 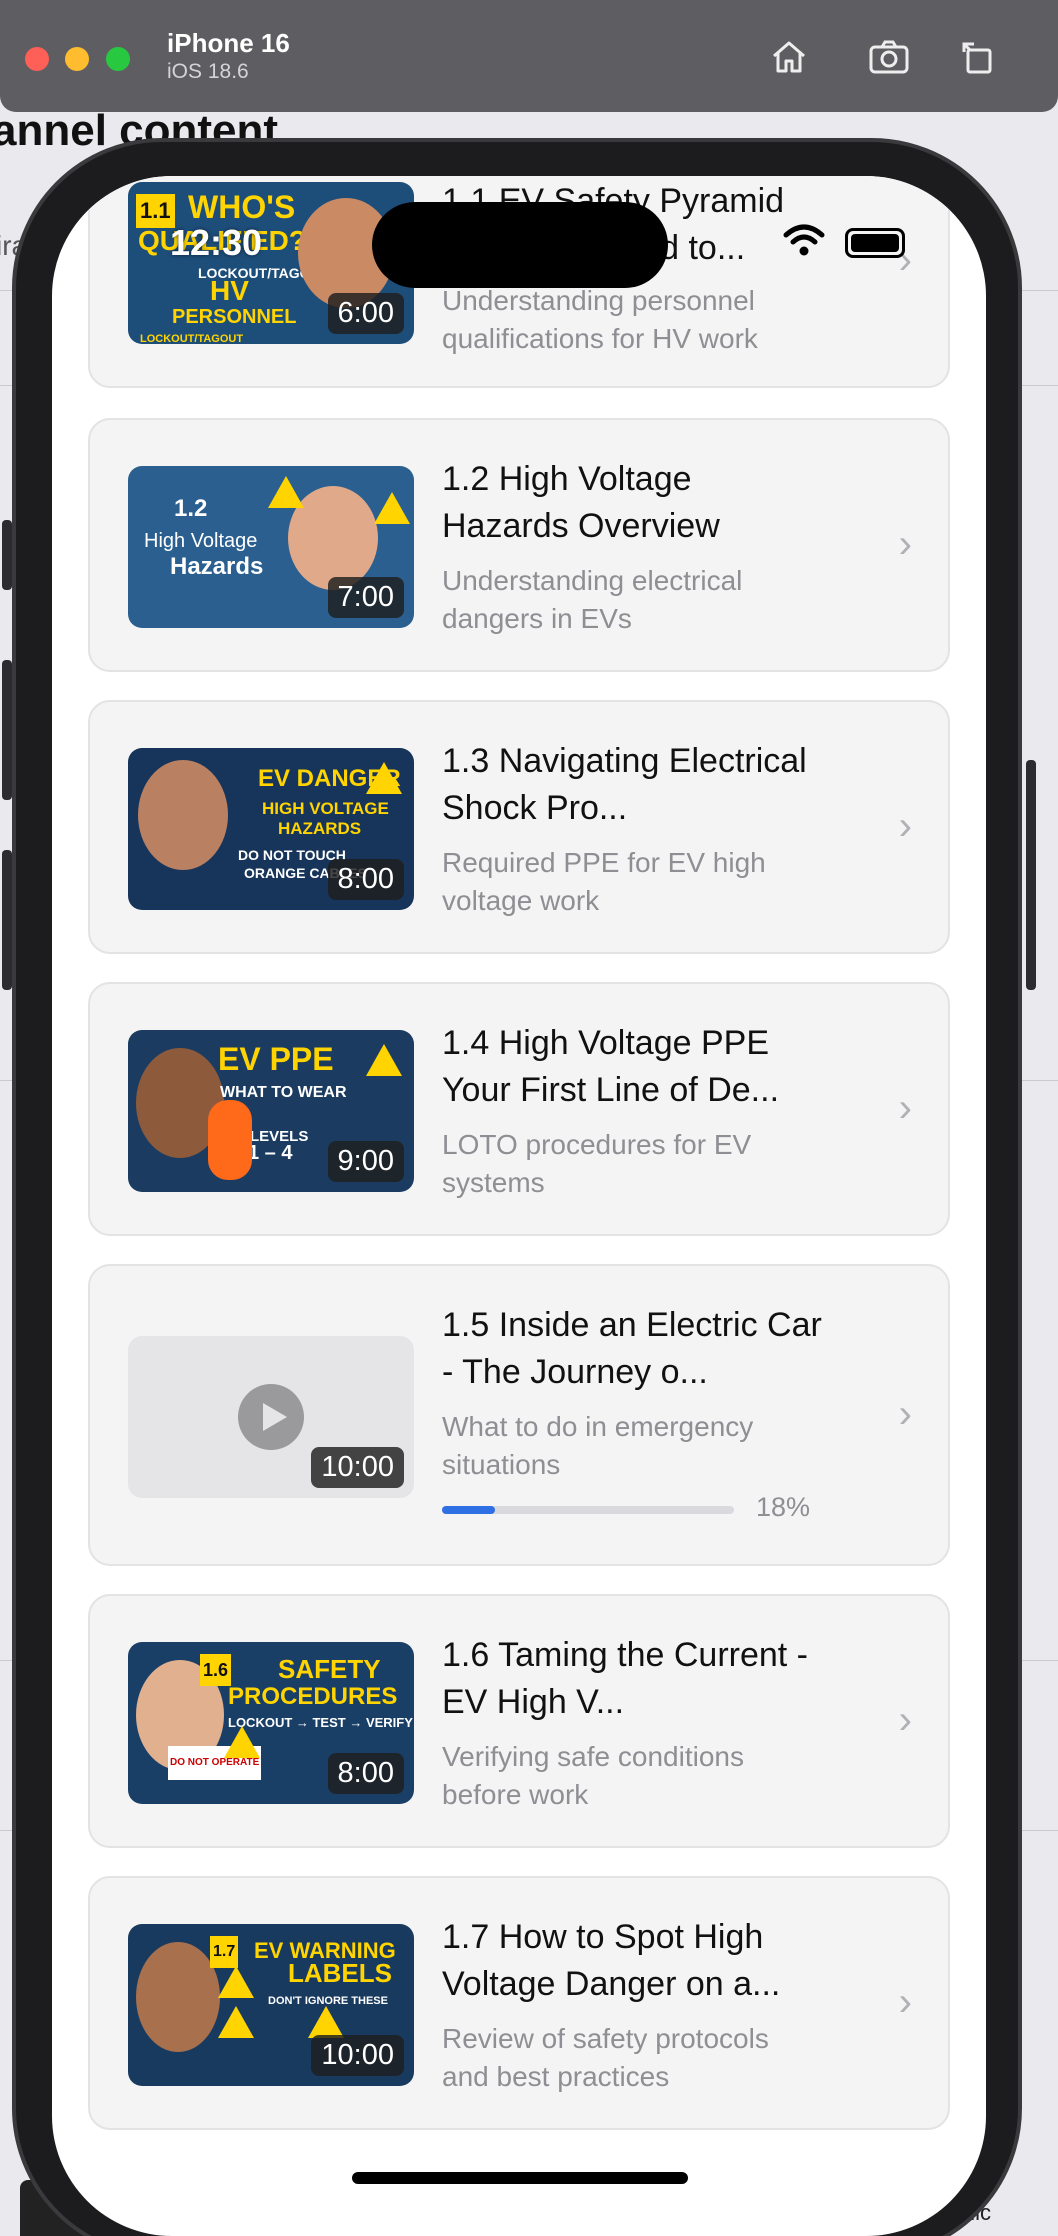 What do you see at coordinates (468, 1510) in the screenshot?
I see `progress-fill` at bounding box center [468, 1510].